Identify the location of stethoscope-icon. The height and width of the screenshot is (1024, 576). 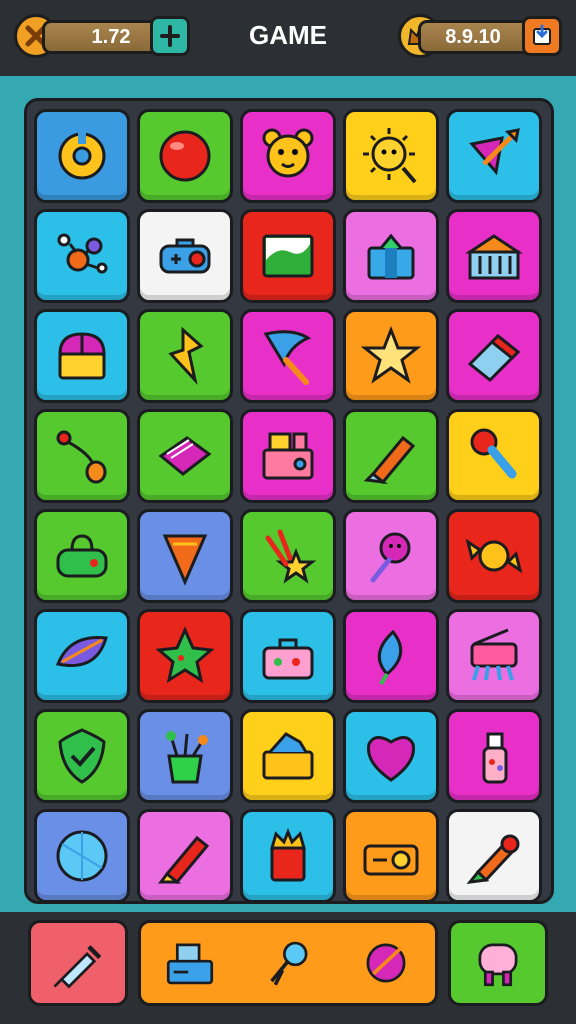
(81, 457).